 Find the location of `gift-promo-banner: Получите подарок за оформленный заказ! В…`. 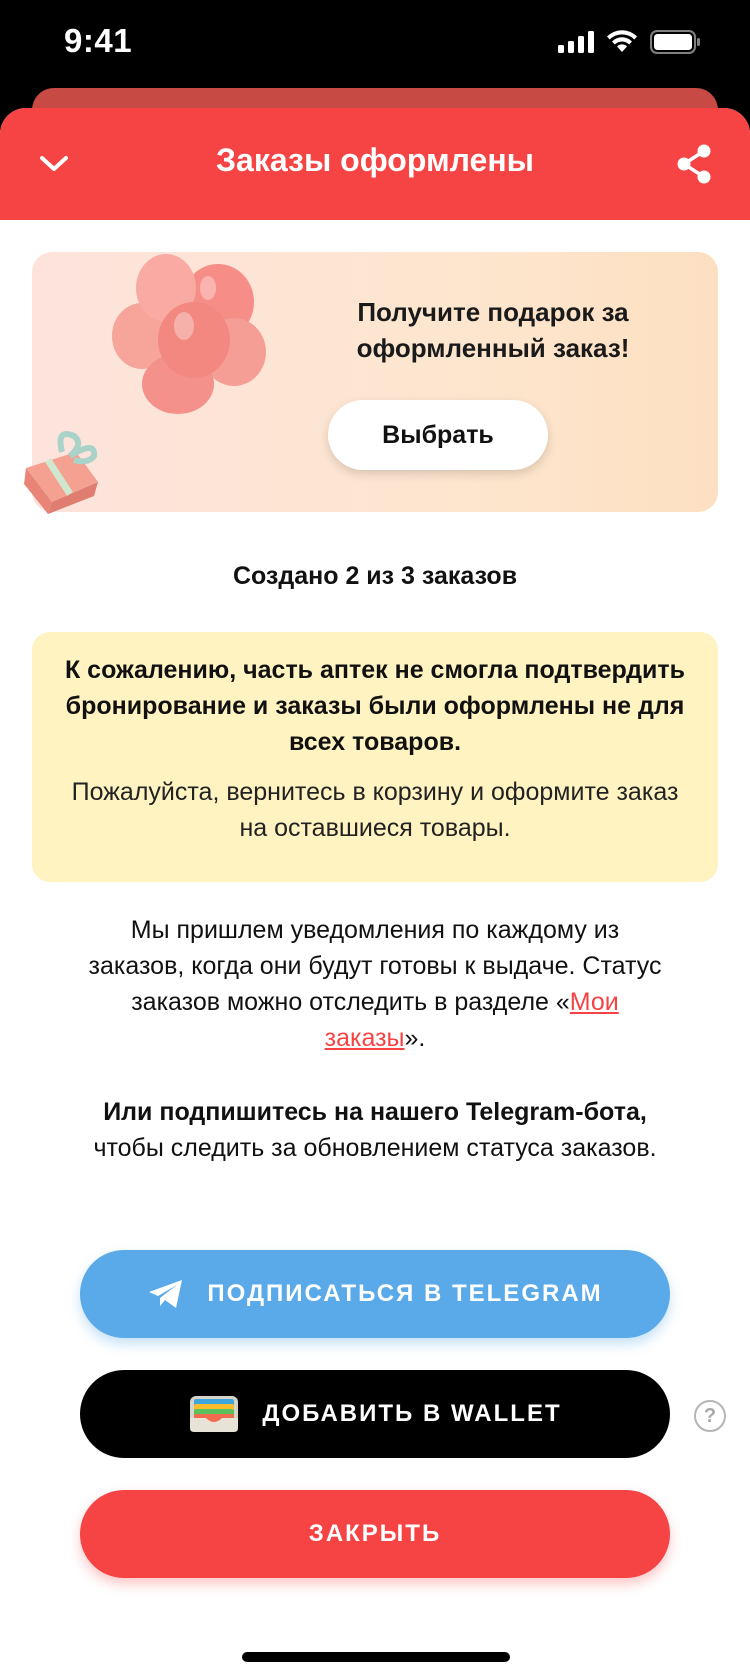

gift-promo-banner: Получите подарок за оформленный заказ! В… is located at coordinates (371, 383).